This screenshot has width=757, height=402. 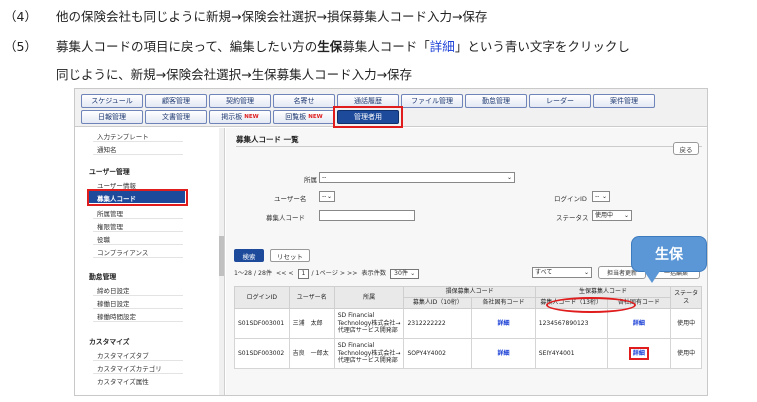 I want to click on sidebar-item-custom-attribute: カスタマイズ属性, so click(x=123, y=381).